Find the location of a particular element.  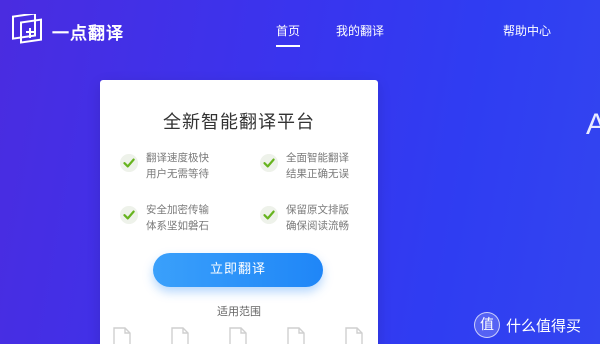

nav-home: 首页 is located at coordinates (288, 34).